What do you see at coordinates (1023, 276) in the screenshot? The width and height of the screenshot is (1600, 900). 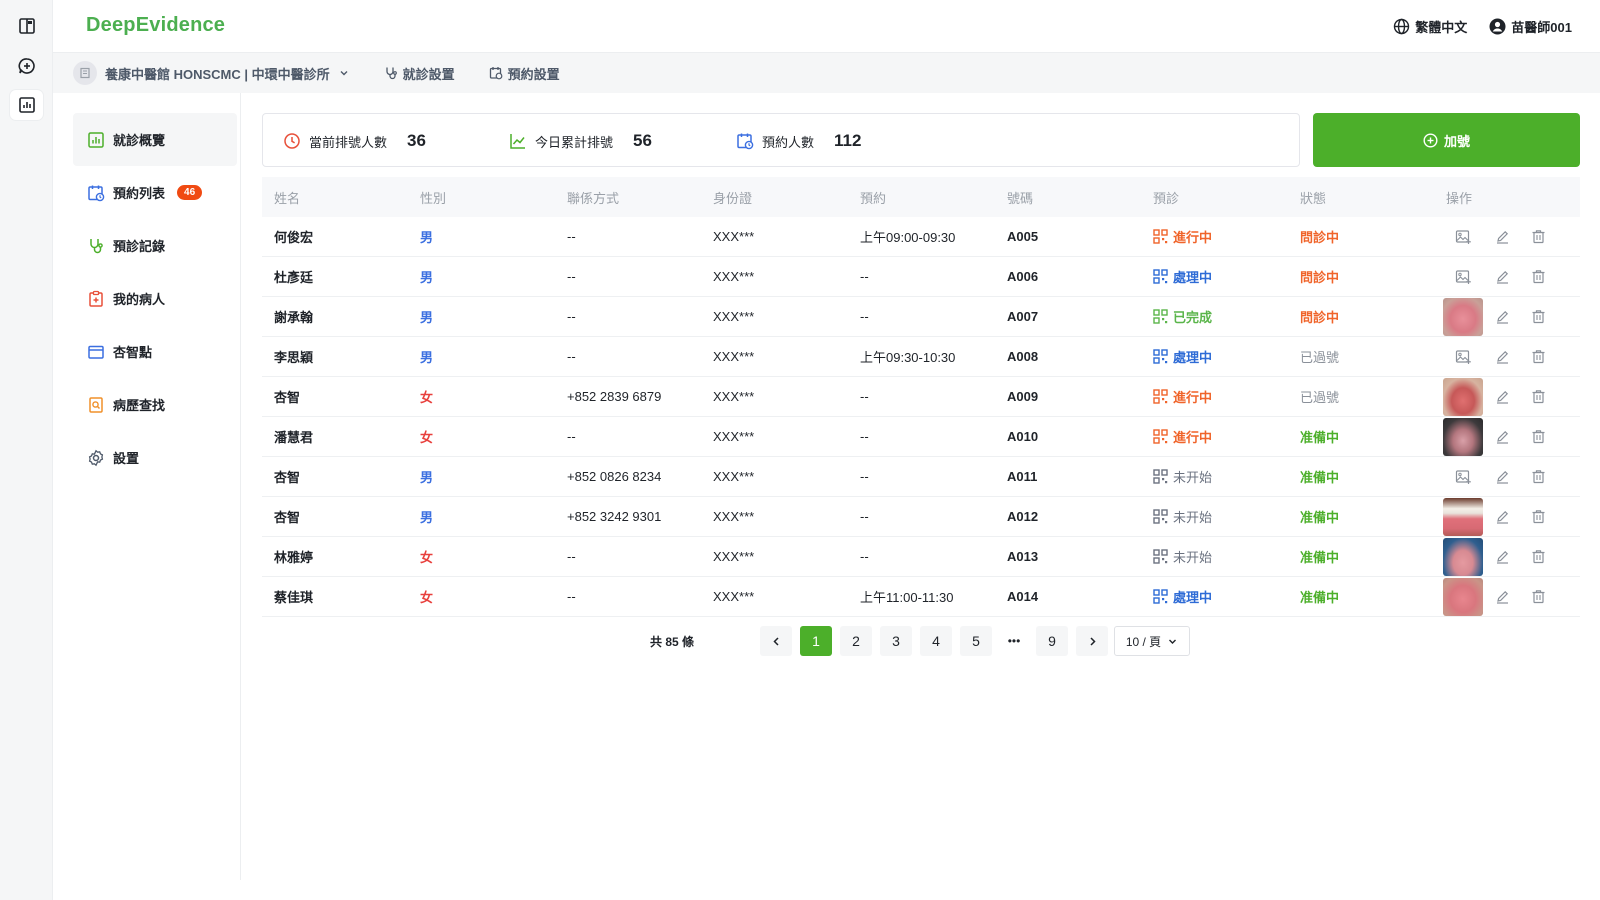 I see `queue-number: A006` at bounding box center [1023, 276].